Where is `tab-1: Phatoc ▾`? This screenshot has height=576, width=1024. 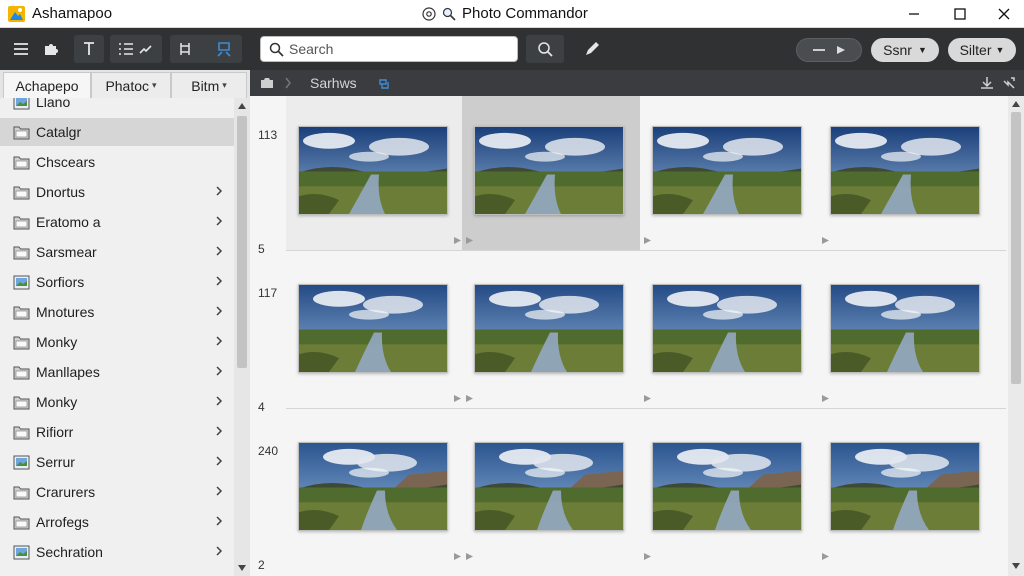
tab-1: Phatoc ▾ is located at coordinates (131, 85).